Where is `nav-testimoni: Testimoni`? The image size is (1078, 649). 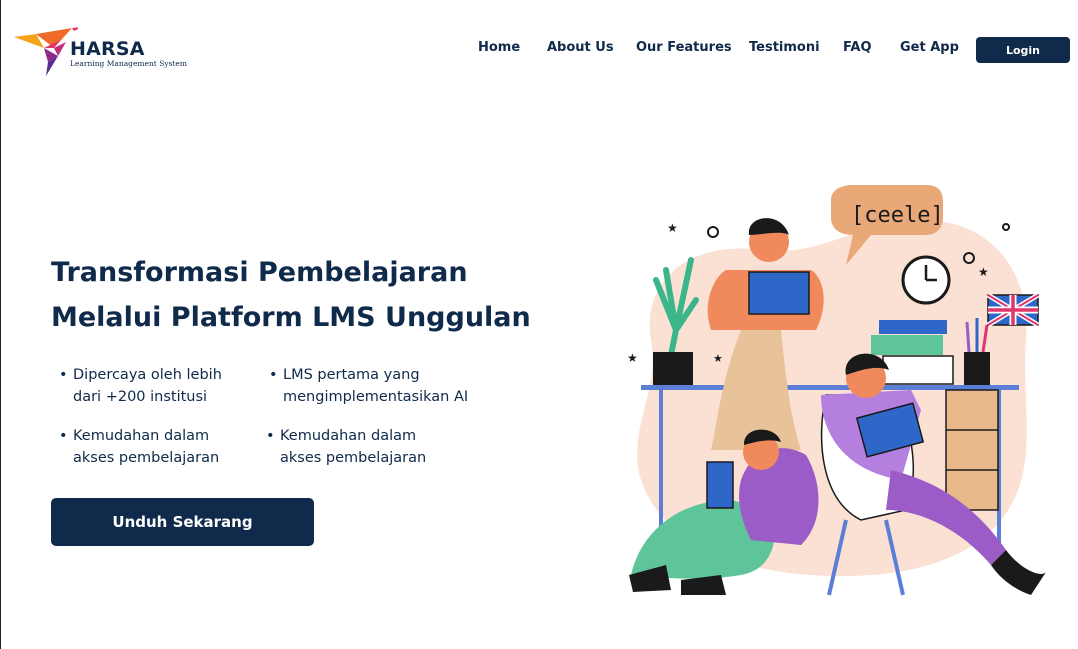 nav-testimoni: Testimoni is located at coordinates (784, 47).